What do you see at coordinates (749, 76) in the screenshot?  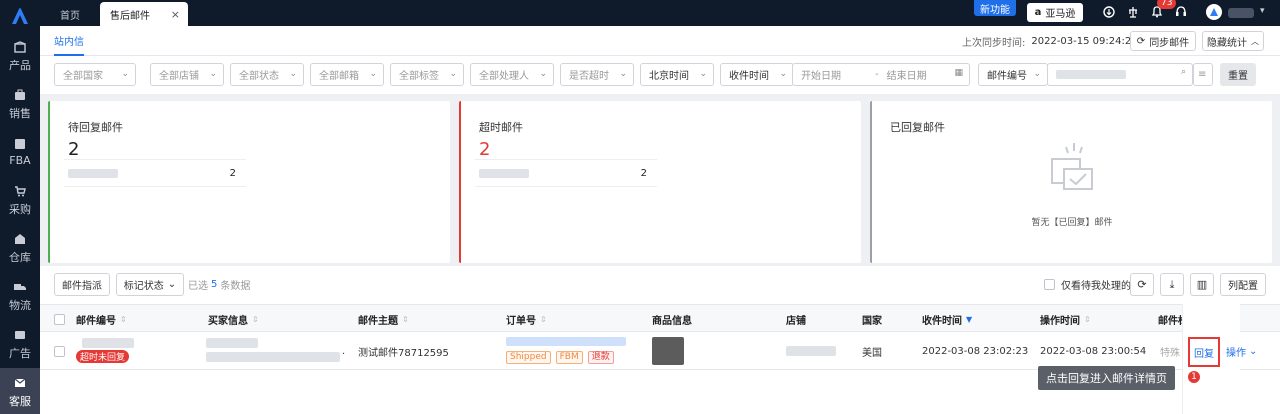 I see `time-type-select-value: 收件时间` at bounding box center [749, 76].